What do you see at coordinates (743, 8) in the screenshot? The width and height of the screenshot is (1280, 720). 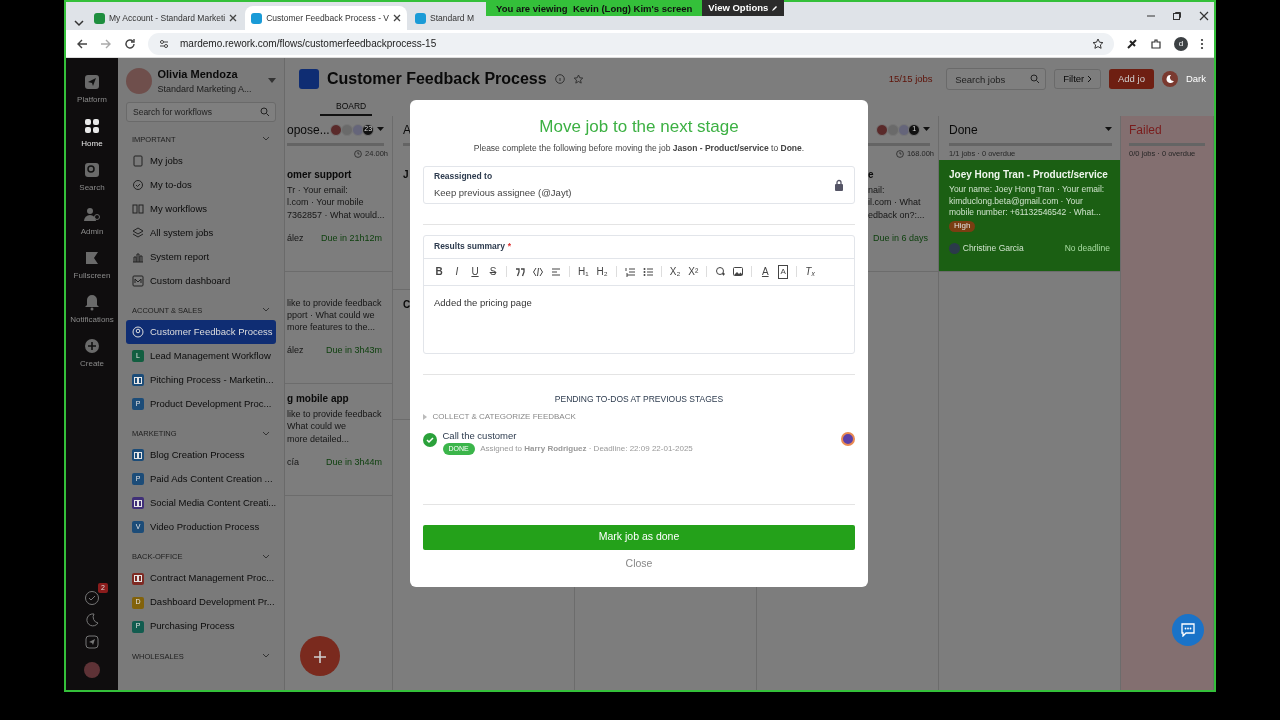 I see `view-options-button: View Options` at bounding box center [743, 8].